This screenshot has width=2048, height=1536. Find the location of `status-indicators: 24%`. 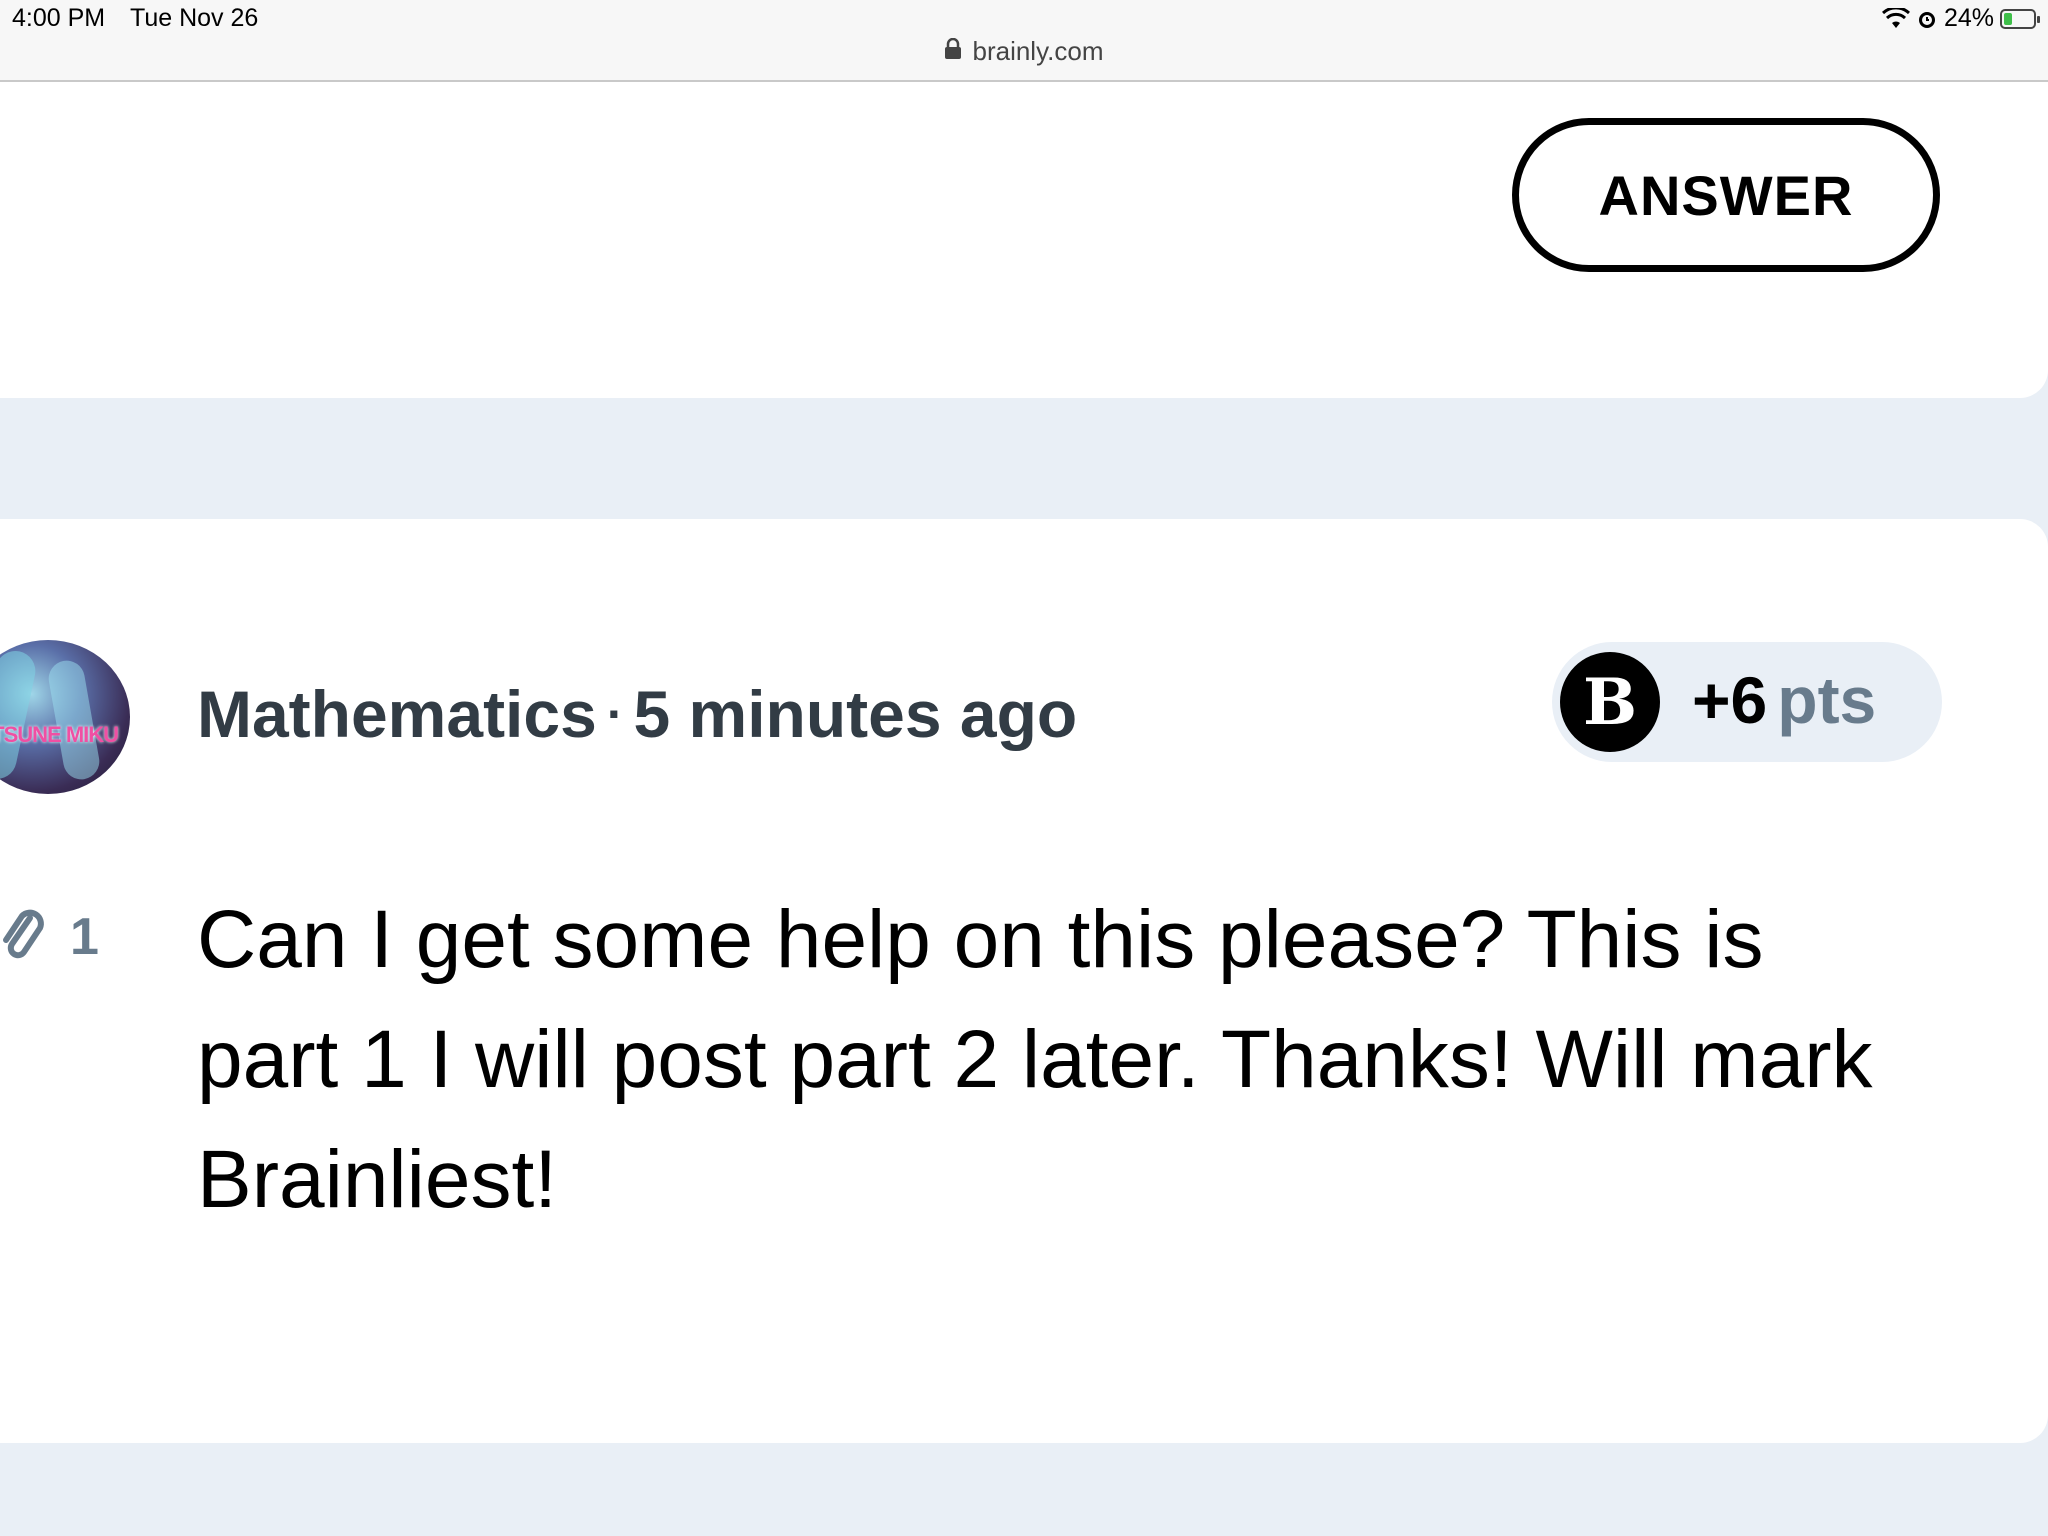

status-indicators: 24% is located at coordinates (1960, 18).